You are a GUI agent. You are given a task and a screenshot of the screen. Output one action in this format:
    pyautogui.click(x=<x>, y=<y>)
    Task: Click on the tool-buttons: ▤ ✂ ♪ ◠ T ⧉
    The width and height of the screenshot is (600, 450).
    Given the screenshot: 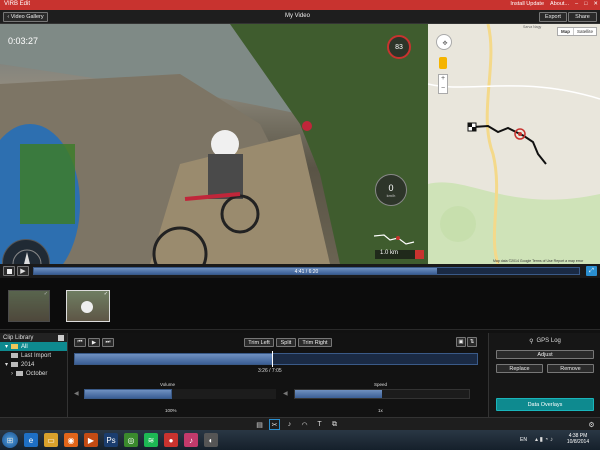 What is the action you would take?
    pyautogui.click(x=297, y=424)
    